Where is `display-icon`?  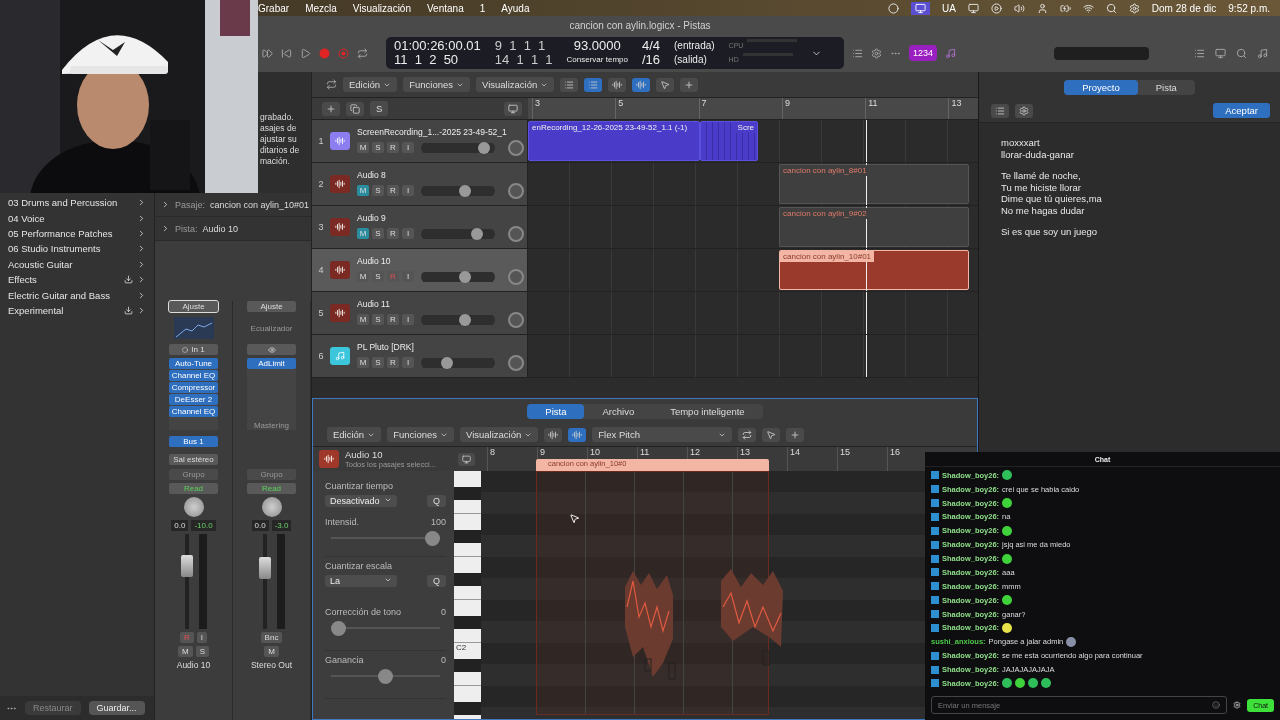 display-icon is located at coordinates (973, 8).